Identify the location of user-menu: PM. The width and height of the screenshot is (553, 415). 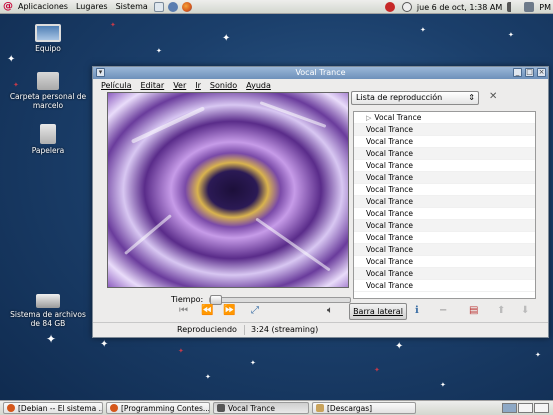
(545, 7).